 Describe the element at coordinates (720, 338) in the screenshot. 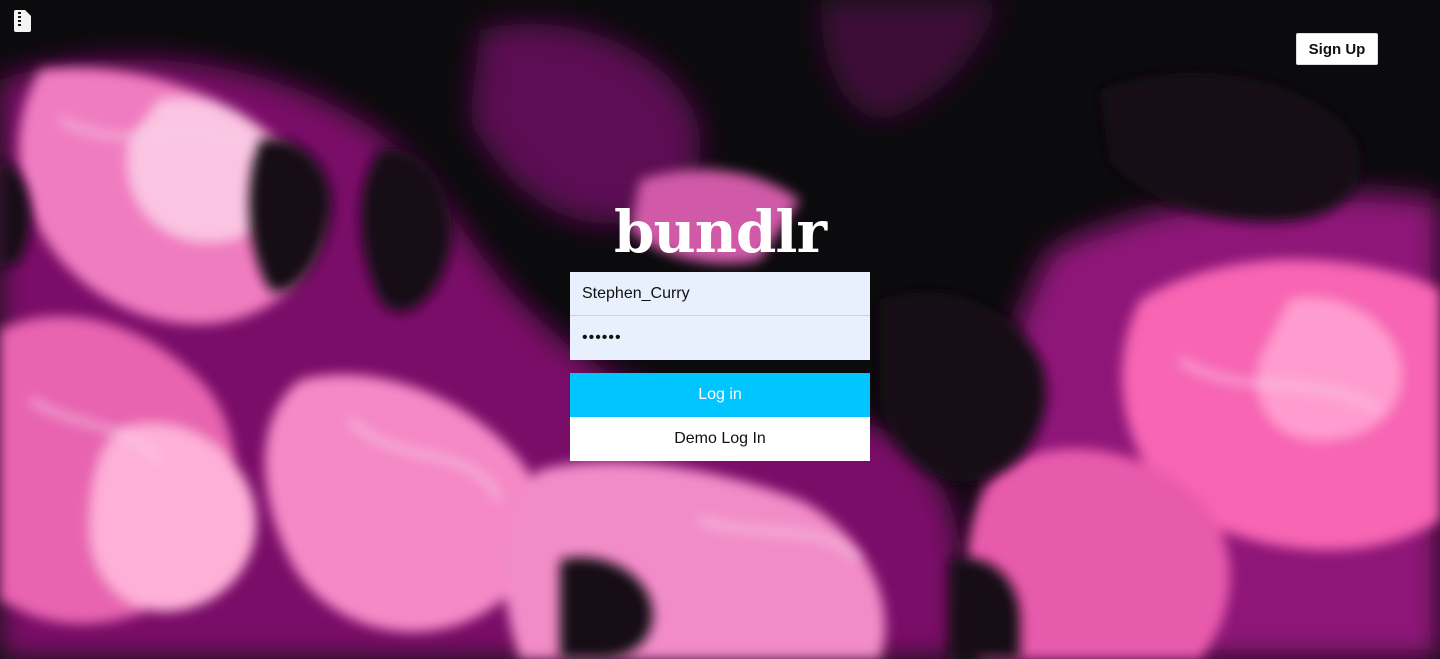

I see `password-input` at that location.